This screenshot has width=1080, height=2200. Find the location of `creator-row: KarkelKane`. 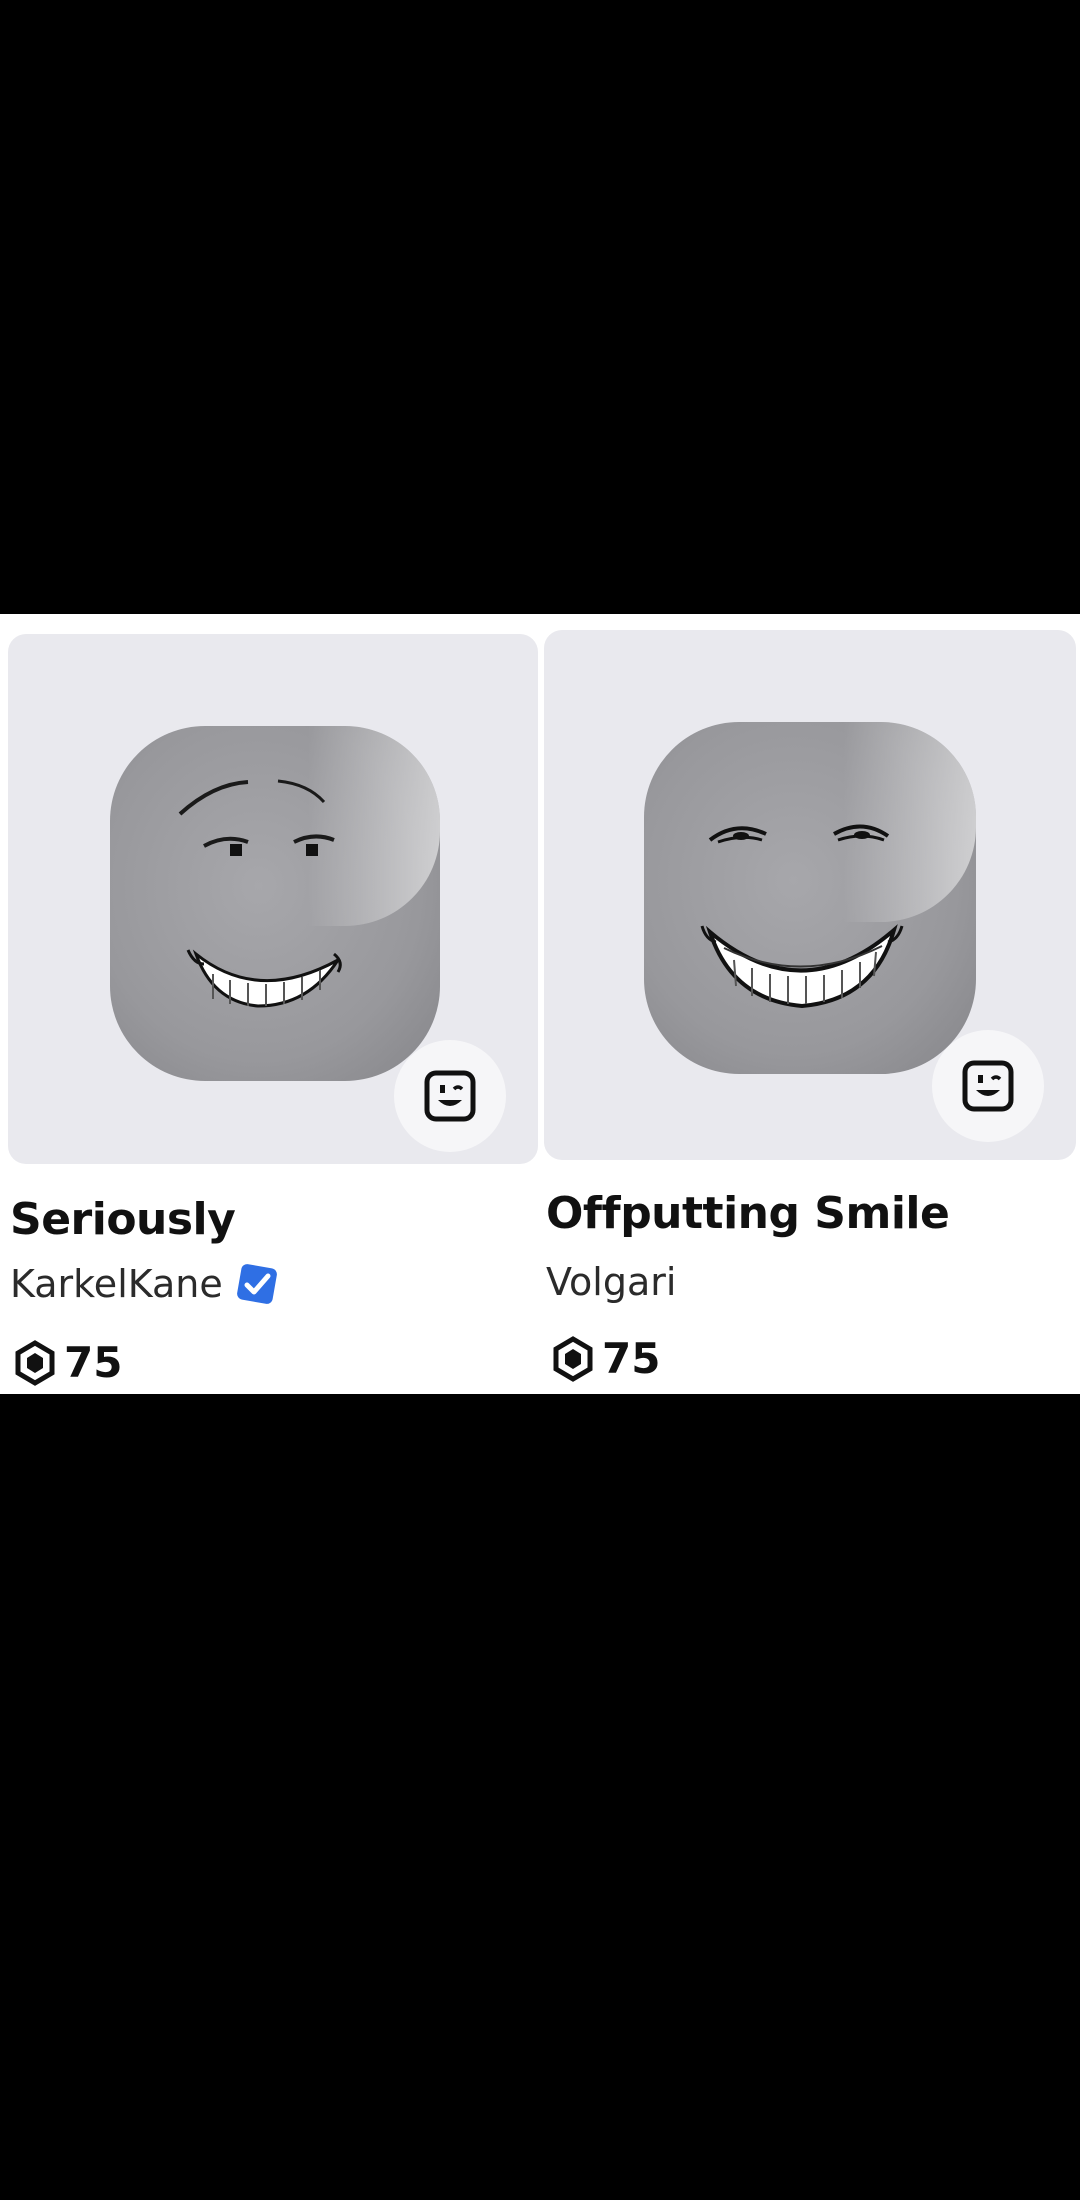

creator-row: KarkelKane is located at coordinates (144, 1284).